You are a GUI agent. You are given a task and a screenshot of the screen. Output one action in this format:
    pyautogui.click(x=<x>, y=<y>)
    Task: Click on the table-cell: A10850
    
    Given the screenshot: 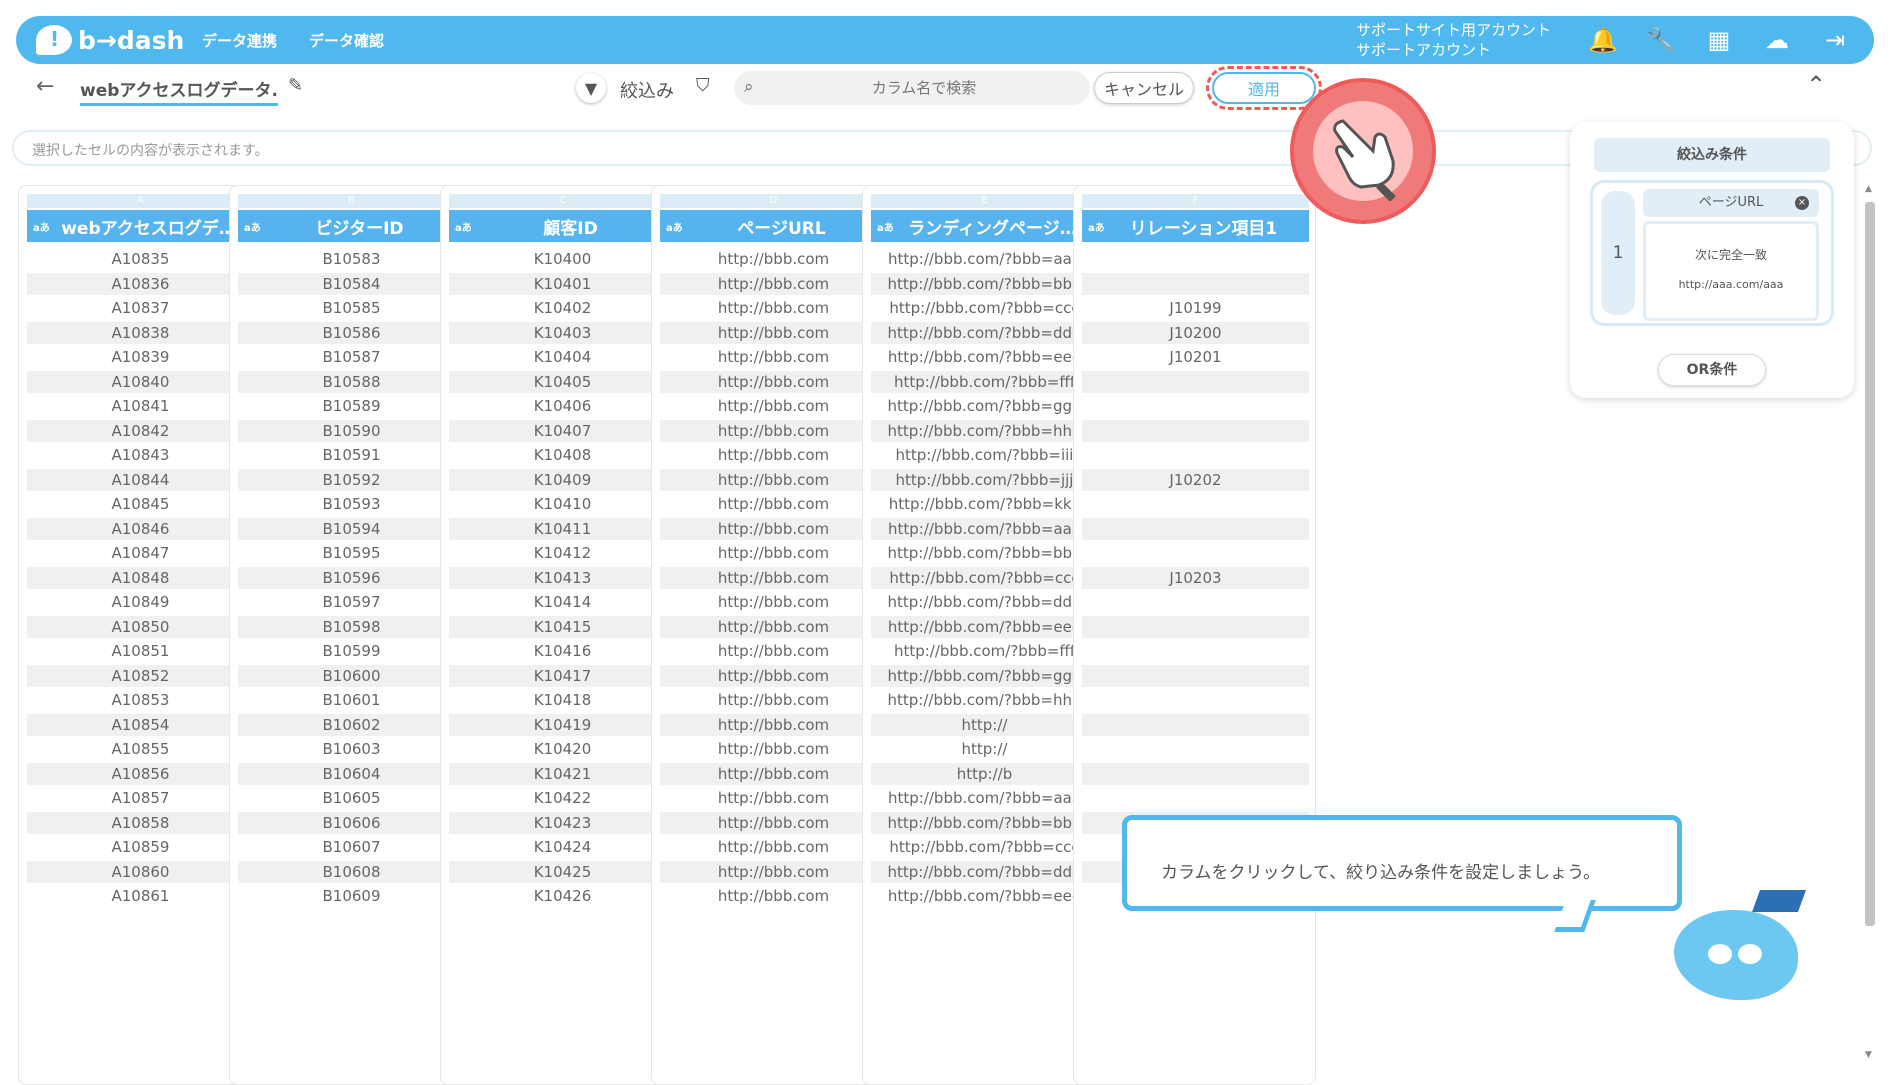 What is the action you would take?
    pyautogui.click(x=140, y=626)
    